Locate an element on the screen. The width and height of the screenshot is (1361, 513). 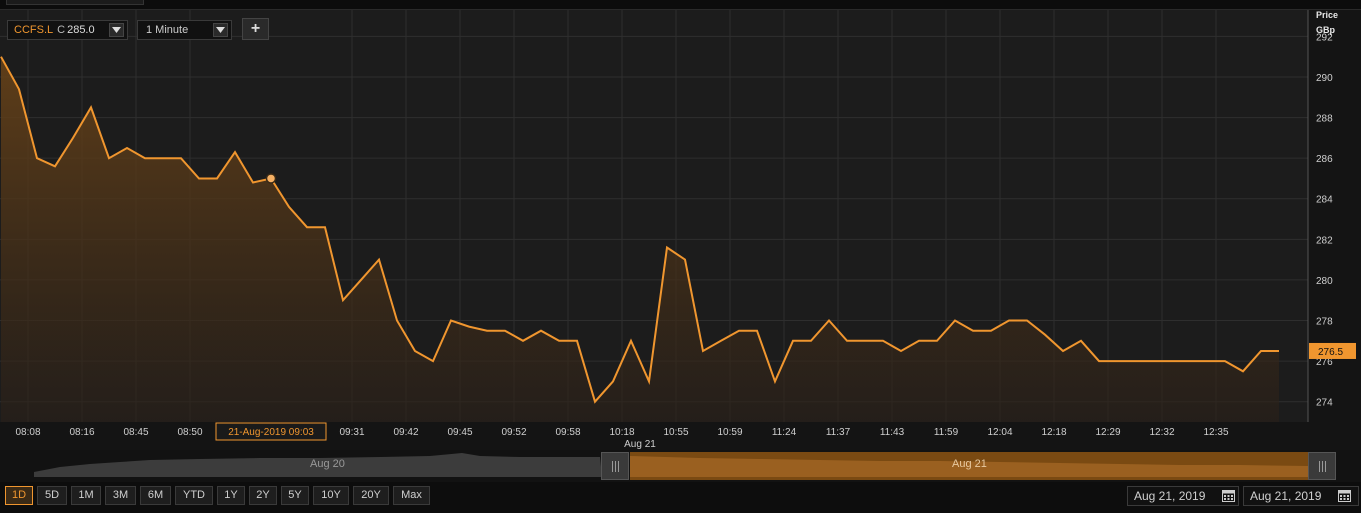
x-tick-label: 10:55 is located at coordinates (675, 432).